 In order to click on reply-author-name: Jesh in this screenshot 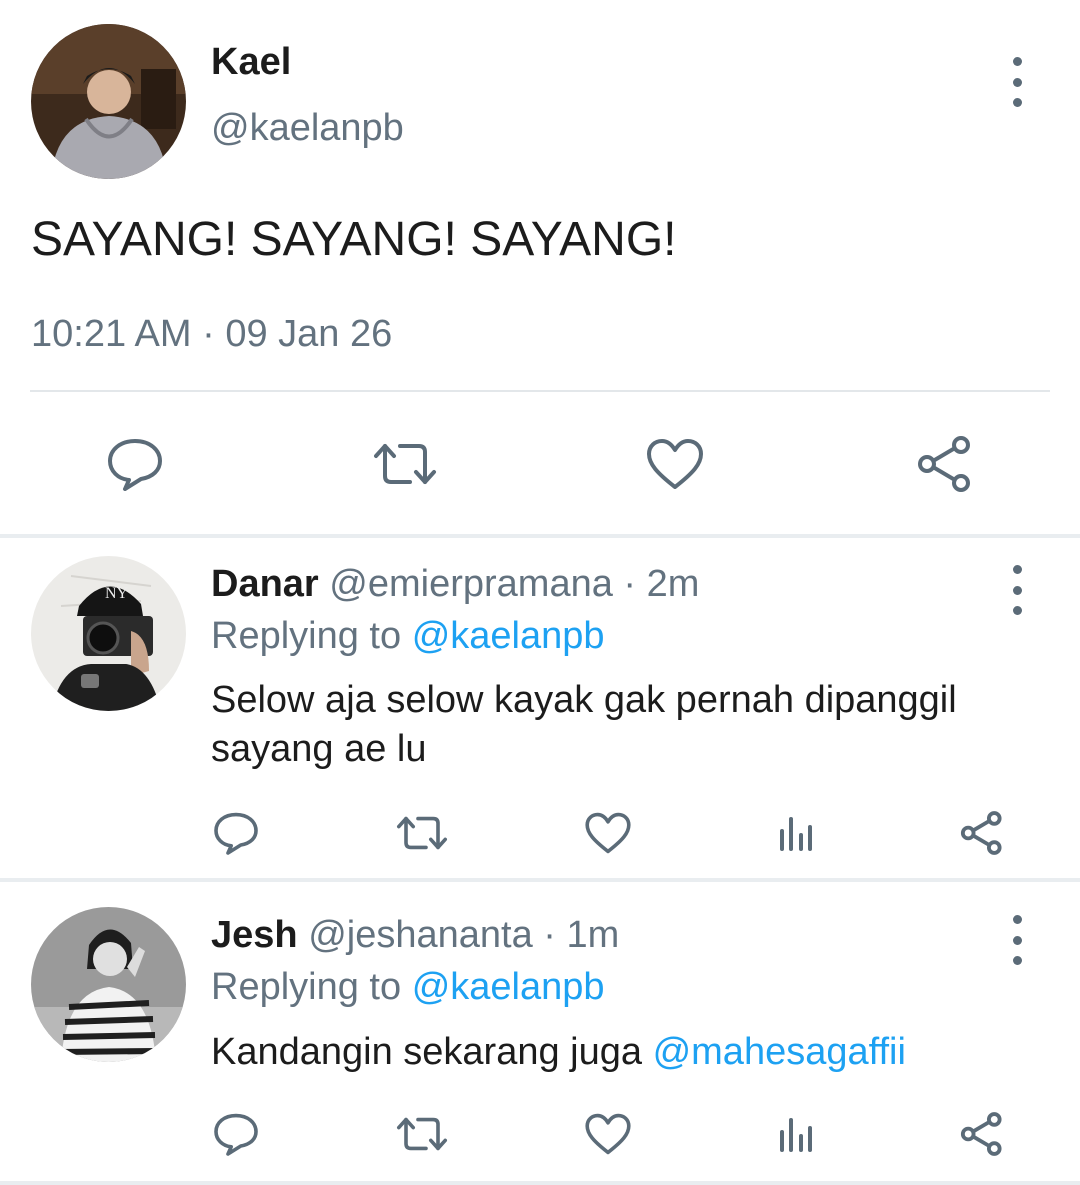, I will do `click(254, 935)`.